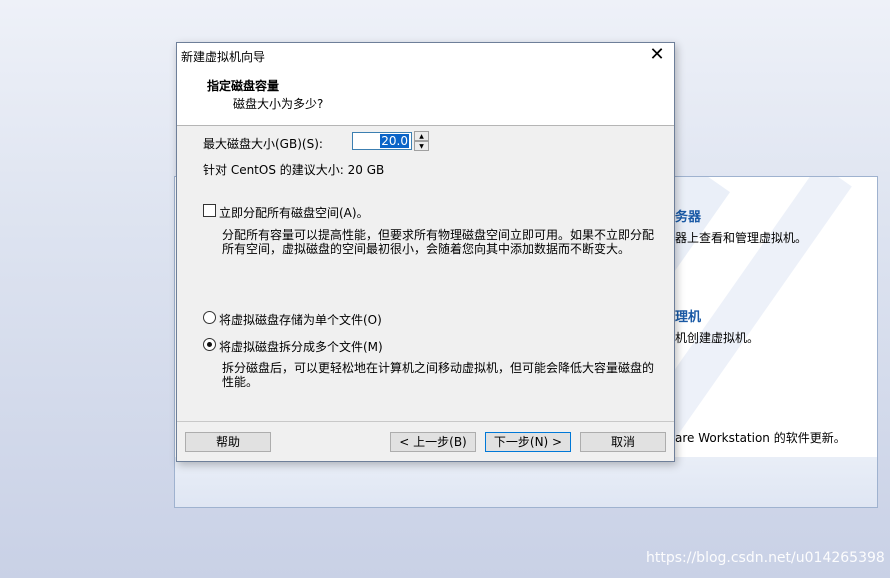  What do you see at coordinates (209, 210) in the screenshot?
I see `allocate-all-checkbox` at bounding box center [209, 210].